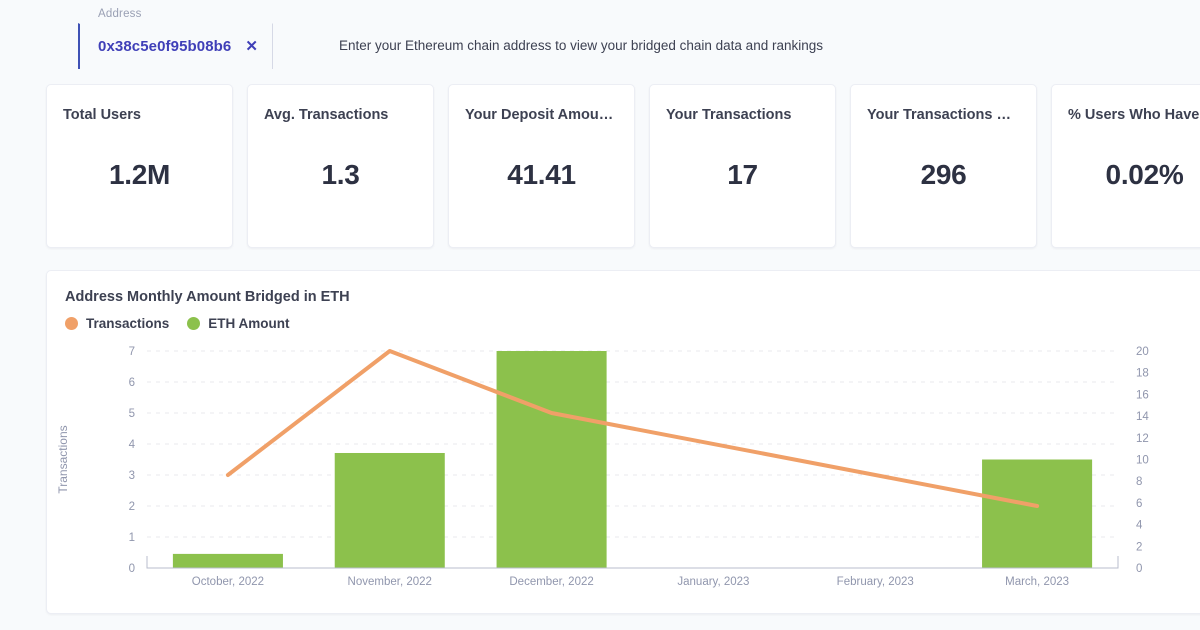 The image size is (1200, 630). What do you see at coordinates (132, 569) in the screenshot?
I see `y-axis-tick: 0` at bounding box center [132, 569].